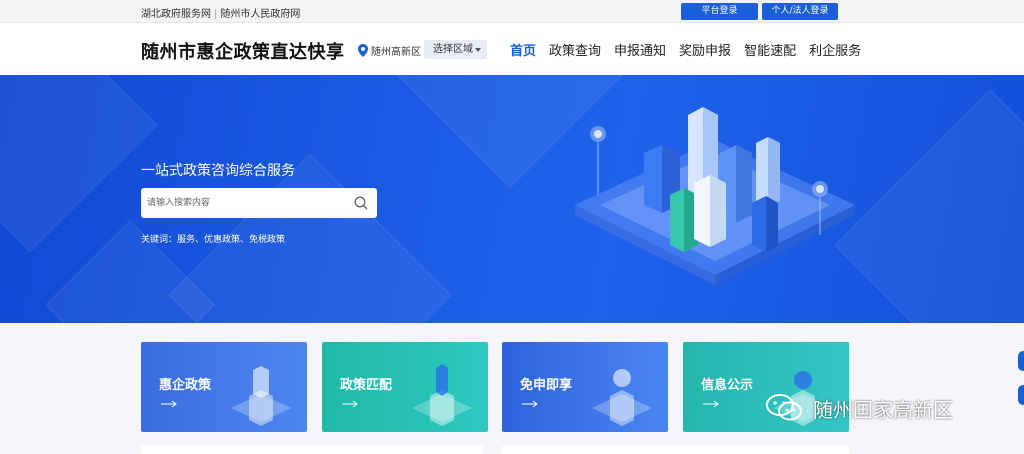 The height and width of the screenshot is (454, 1024). Describe the element at coordinates (883, 409) in the screenshot. I see `watermark-text: 随州国家高新区` at that location.